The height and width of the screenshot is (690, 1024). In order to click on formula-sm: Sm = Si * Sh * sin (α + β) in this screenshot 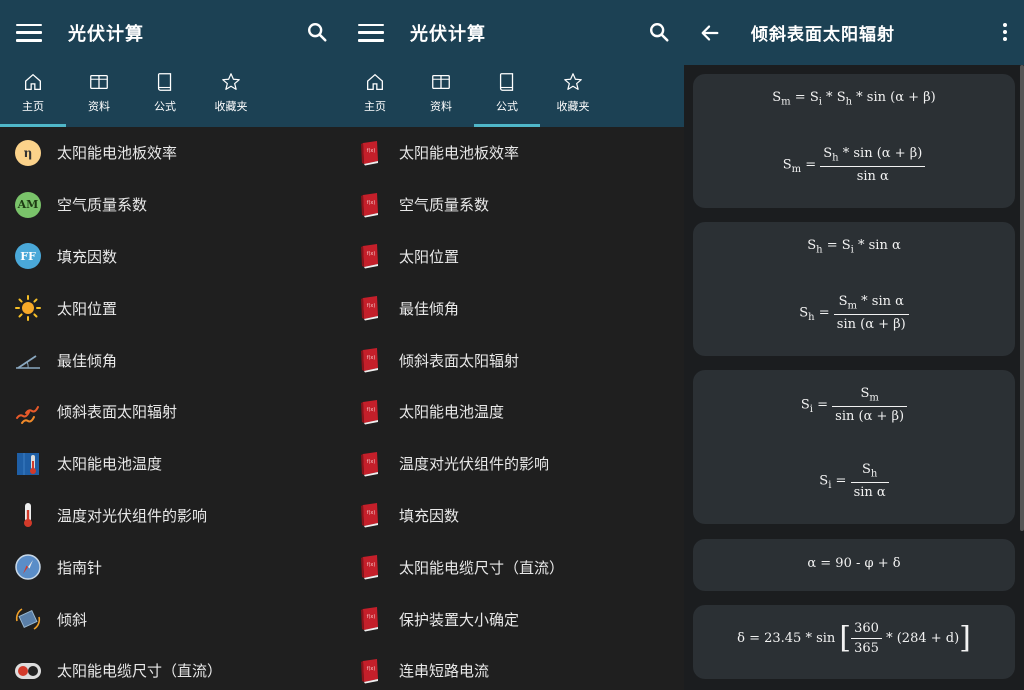, I will do `click(854, 99)`.